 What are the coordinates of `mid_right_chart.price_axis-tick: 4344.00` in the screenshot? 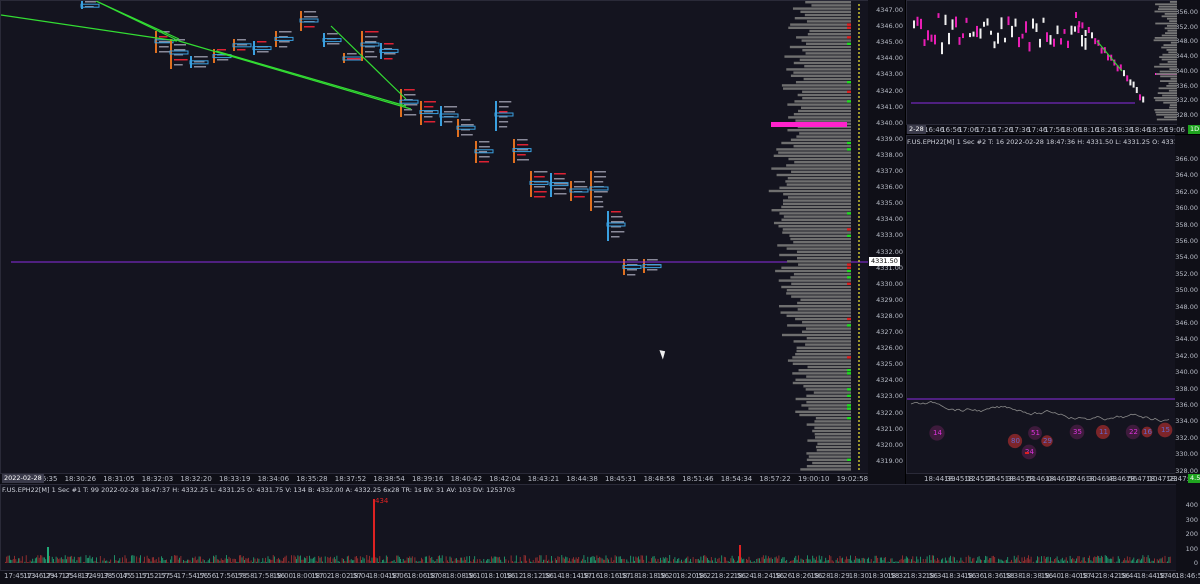 It's located at (1186, 339).